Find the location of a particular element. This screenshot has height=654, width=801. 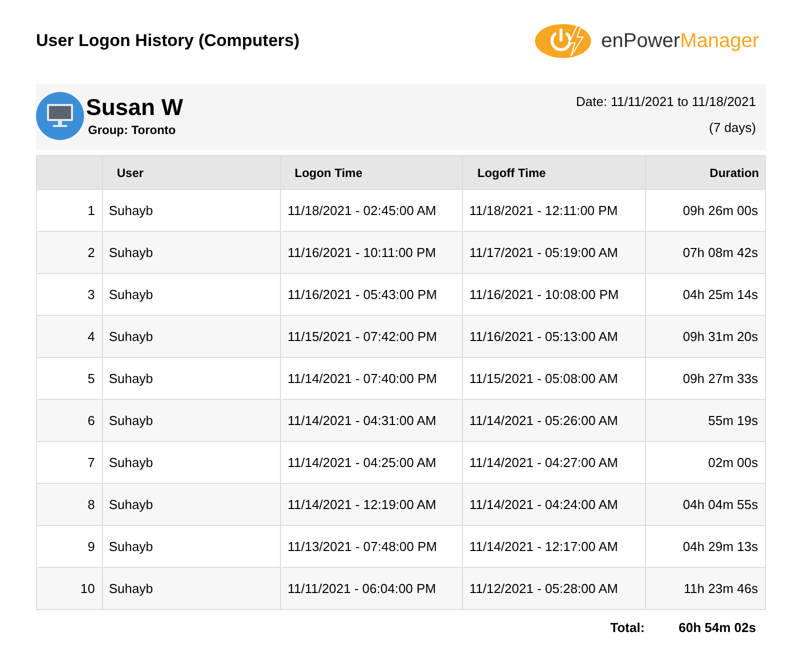

computer-name: Susan W is located at coordinates (135, 107).